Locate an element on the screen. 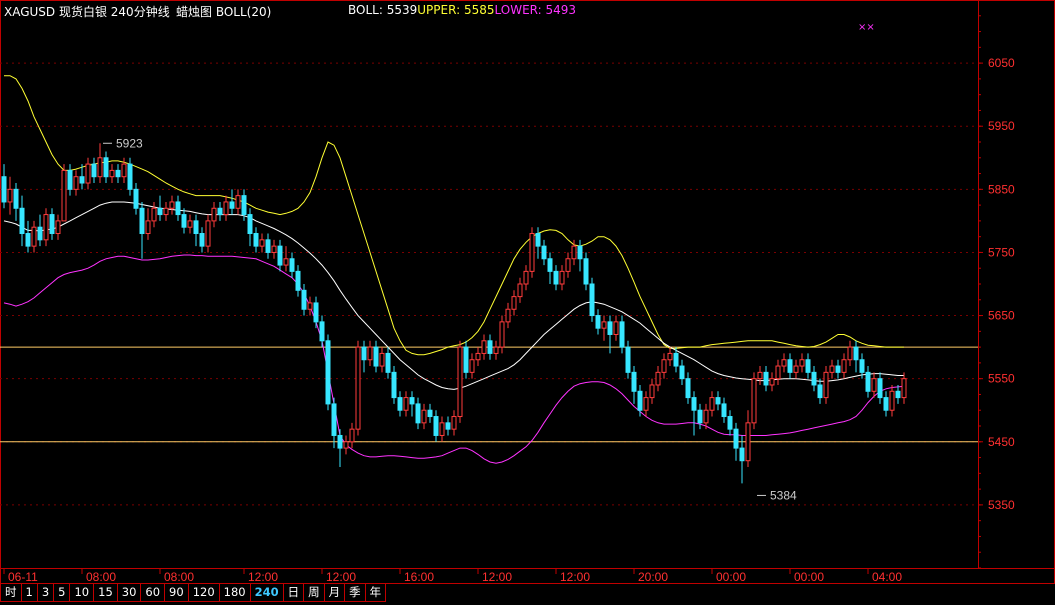  timeframe-tab: 240 is located at coordinates (266, 593).